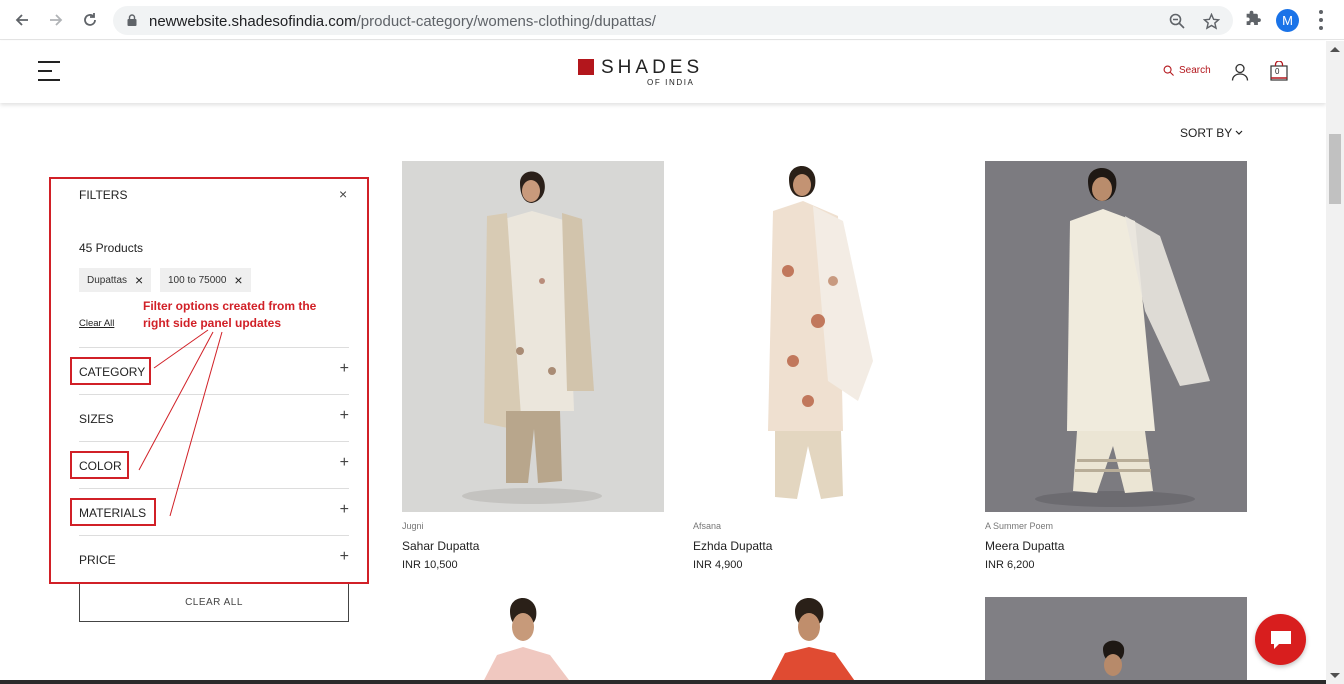  I want to click on back-icon, so click(22, 20).